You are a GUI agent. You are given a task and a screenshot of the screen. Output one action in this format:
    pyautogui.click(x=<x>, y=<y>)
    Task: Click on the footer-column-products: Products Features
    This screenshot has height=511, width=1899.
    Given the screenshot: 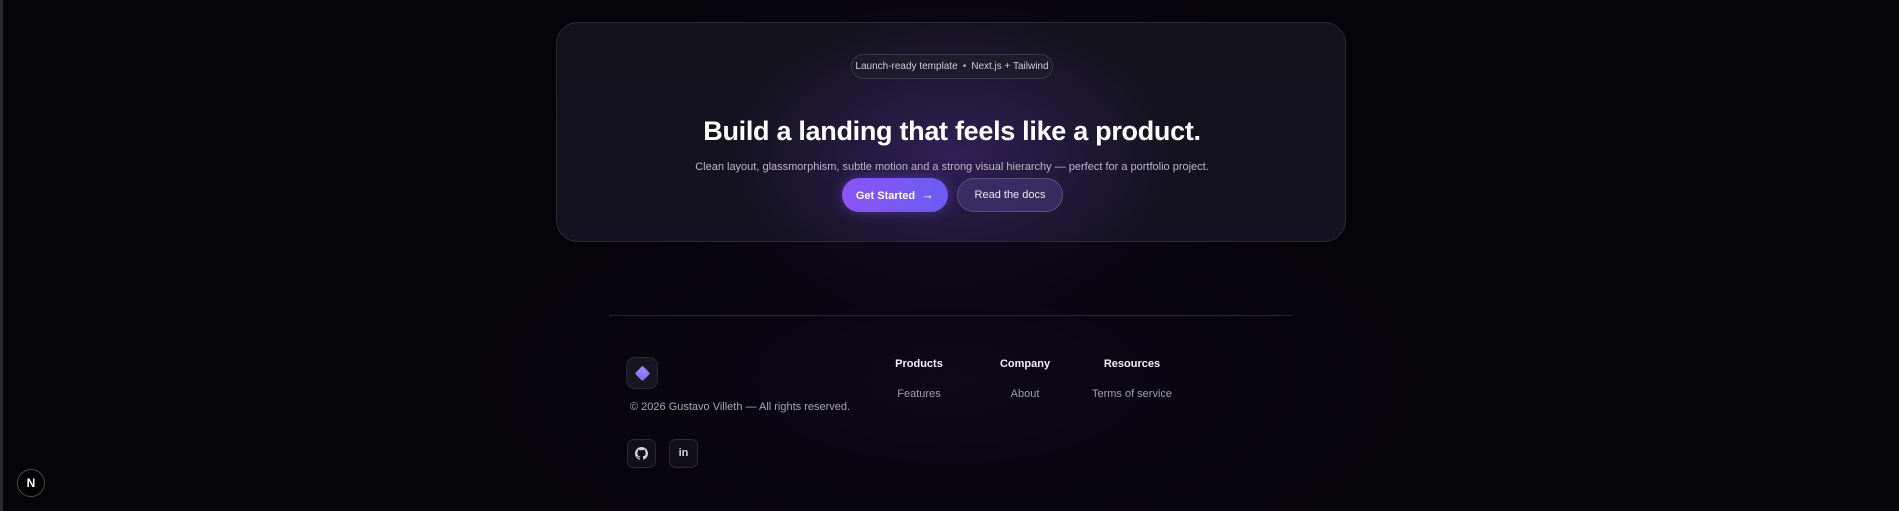 What is the action you would take?
    pyautogui.click(x=919, y=379)
    